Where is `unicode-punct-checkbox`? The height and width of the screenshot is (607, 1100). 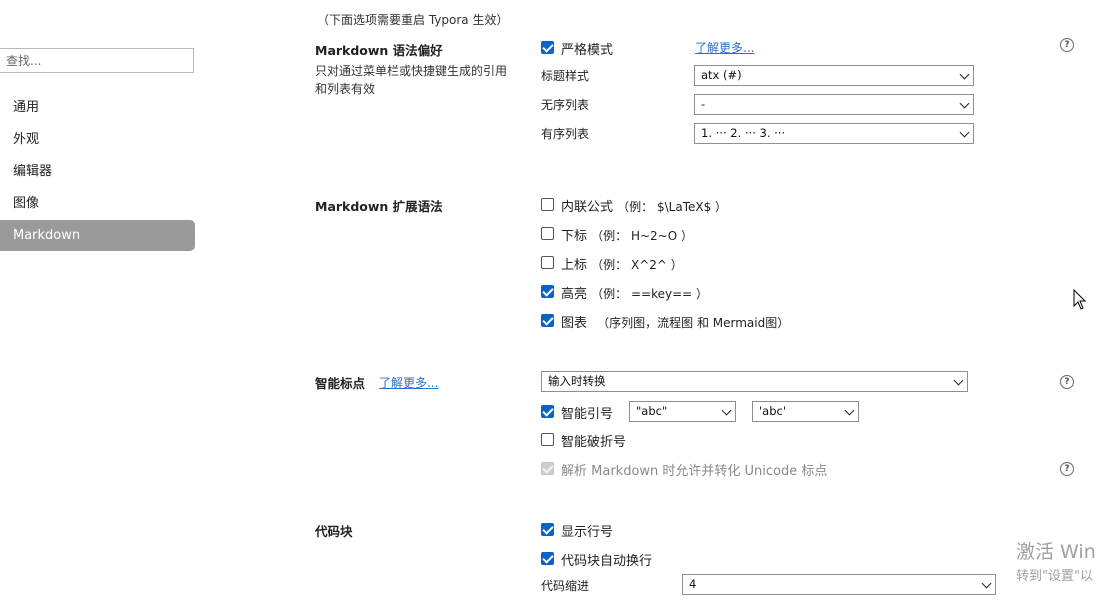
unicode-punct-checkbox is located at coordinates (547, 468).